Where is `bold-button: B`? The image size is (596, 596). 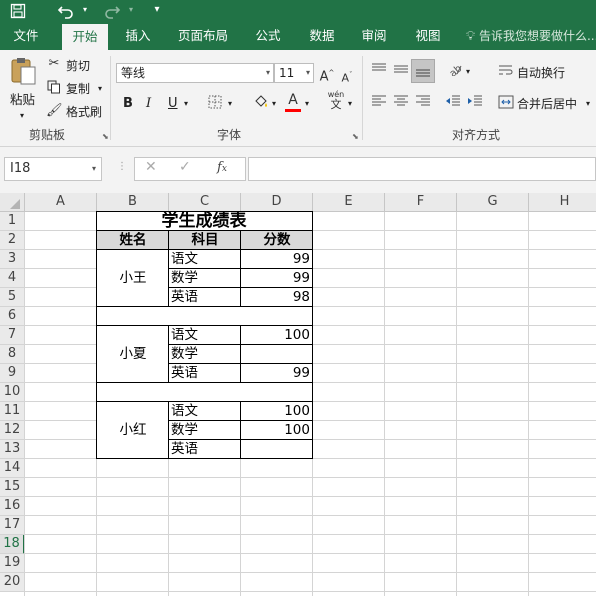
bold-button: B is located at coordinates (128, 104).